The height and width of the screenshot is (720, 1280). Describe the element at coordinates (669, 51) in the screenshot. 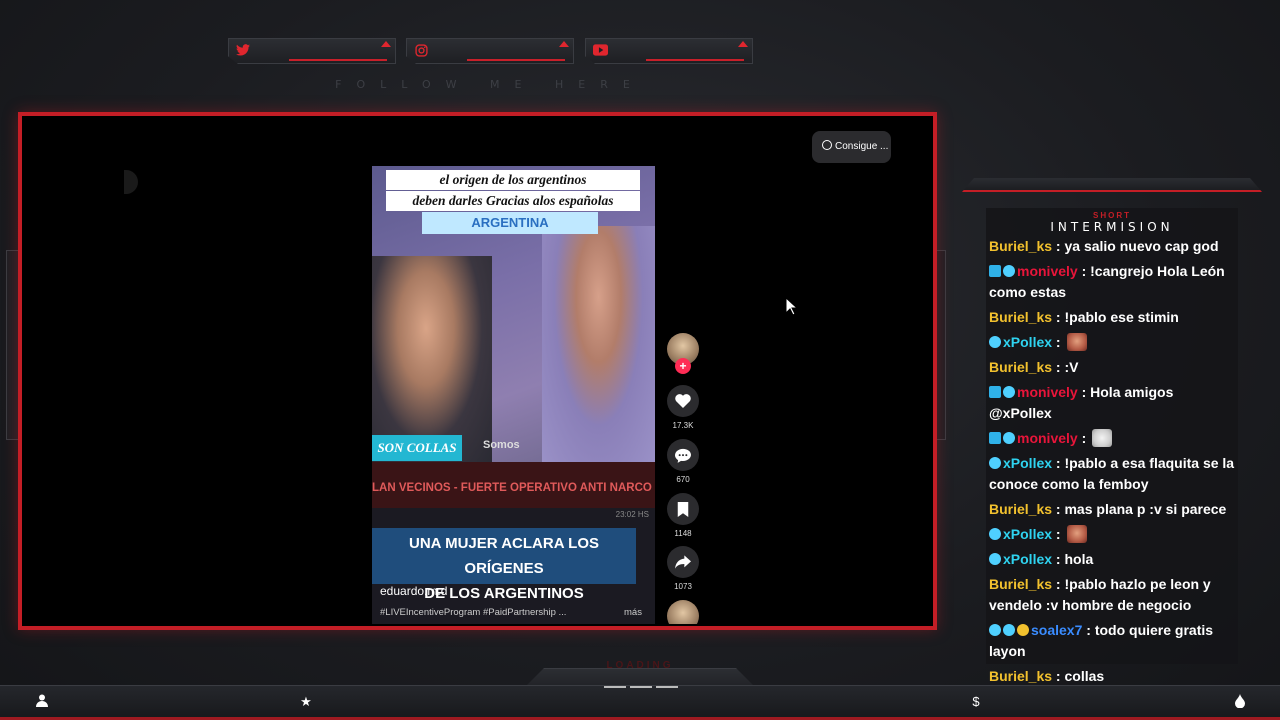

I see `youtube-link` at that location.